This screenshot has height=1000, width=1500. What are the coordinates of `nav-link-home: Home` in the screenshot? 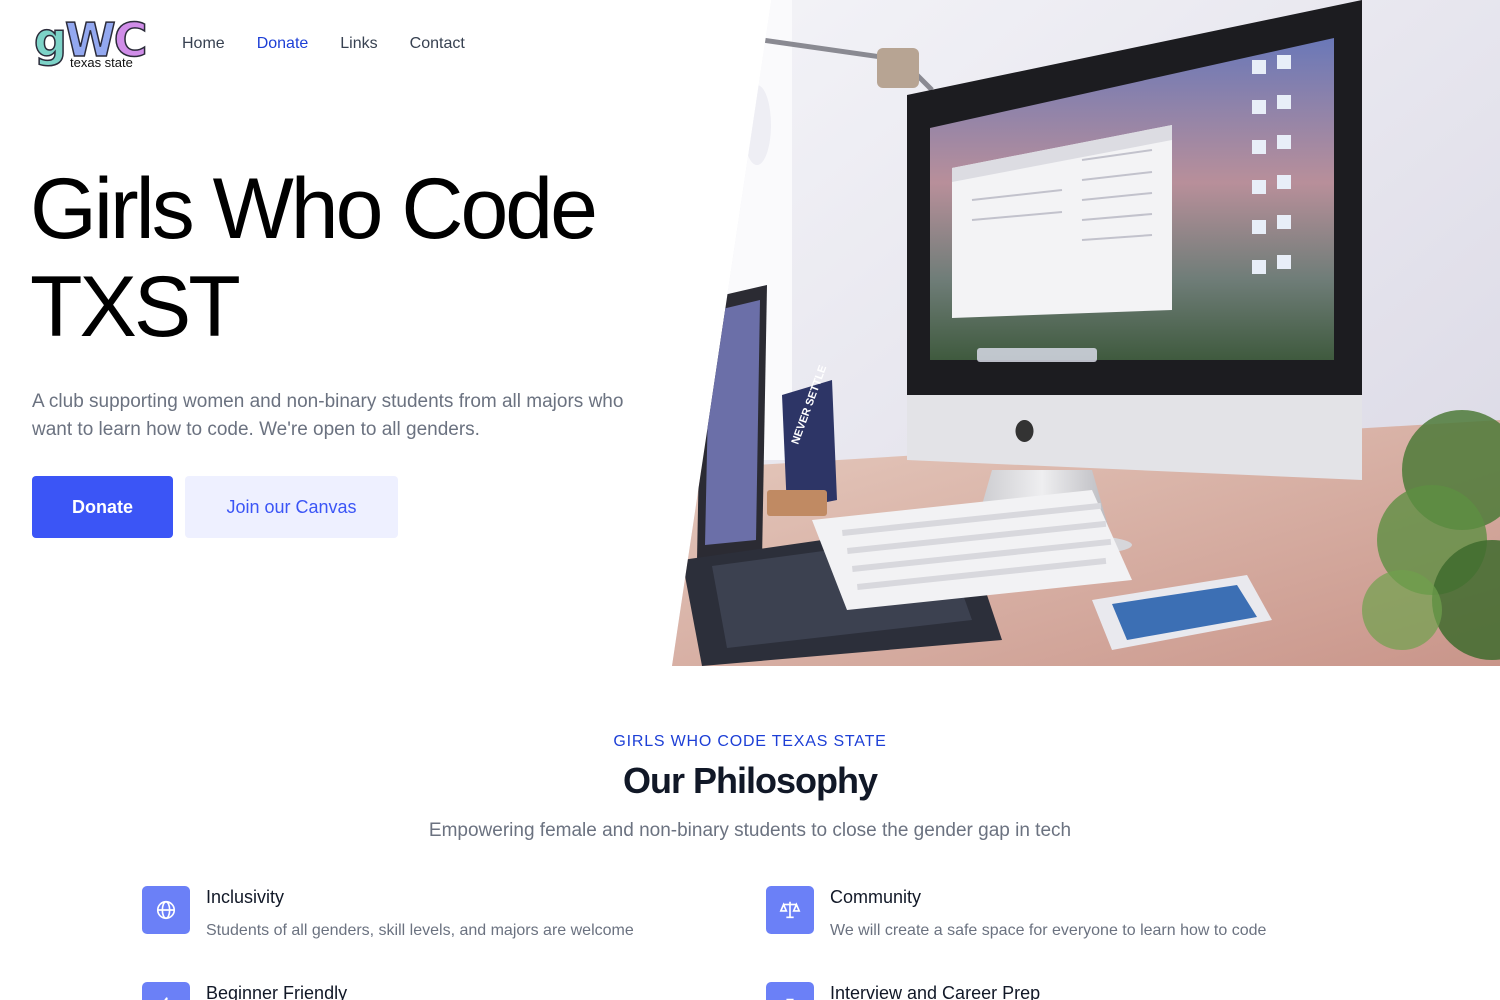 It's located at (203, 44).